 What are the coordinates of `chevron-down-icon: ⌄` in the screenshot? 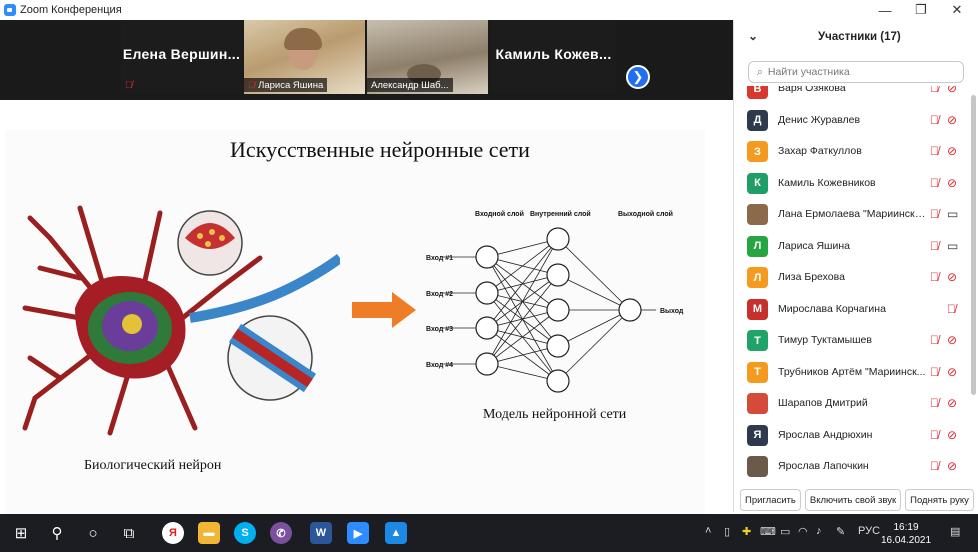 It's located at (753, 36).